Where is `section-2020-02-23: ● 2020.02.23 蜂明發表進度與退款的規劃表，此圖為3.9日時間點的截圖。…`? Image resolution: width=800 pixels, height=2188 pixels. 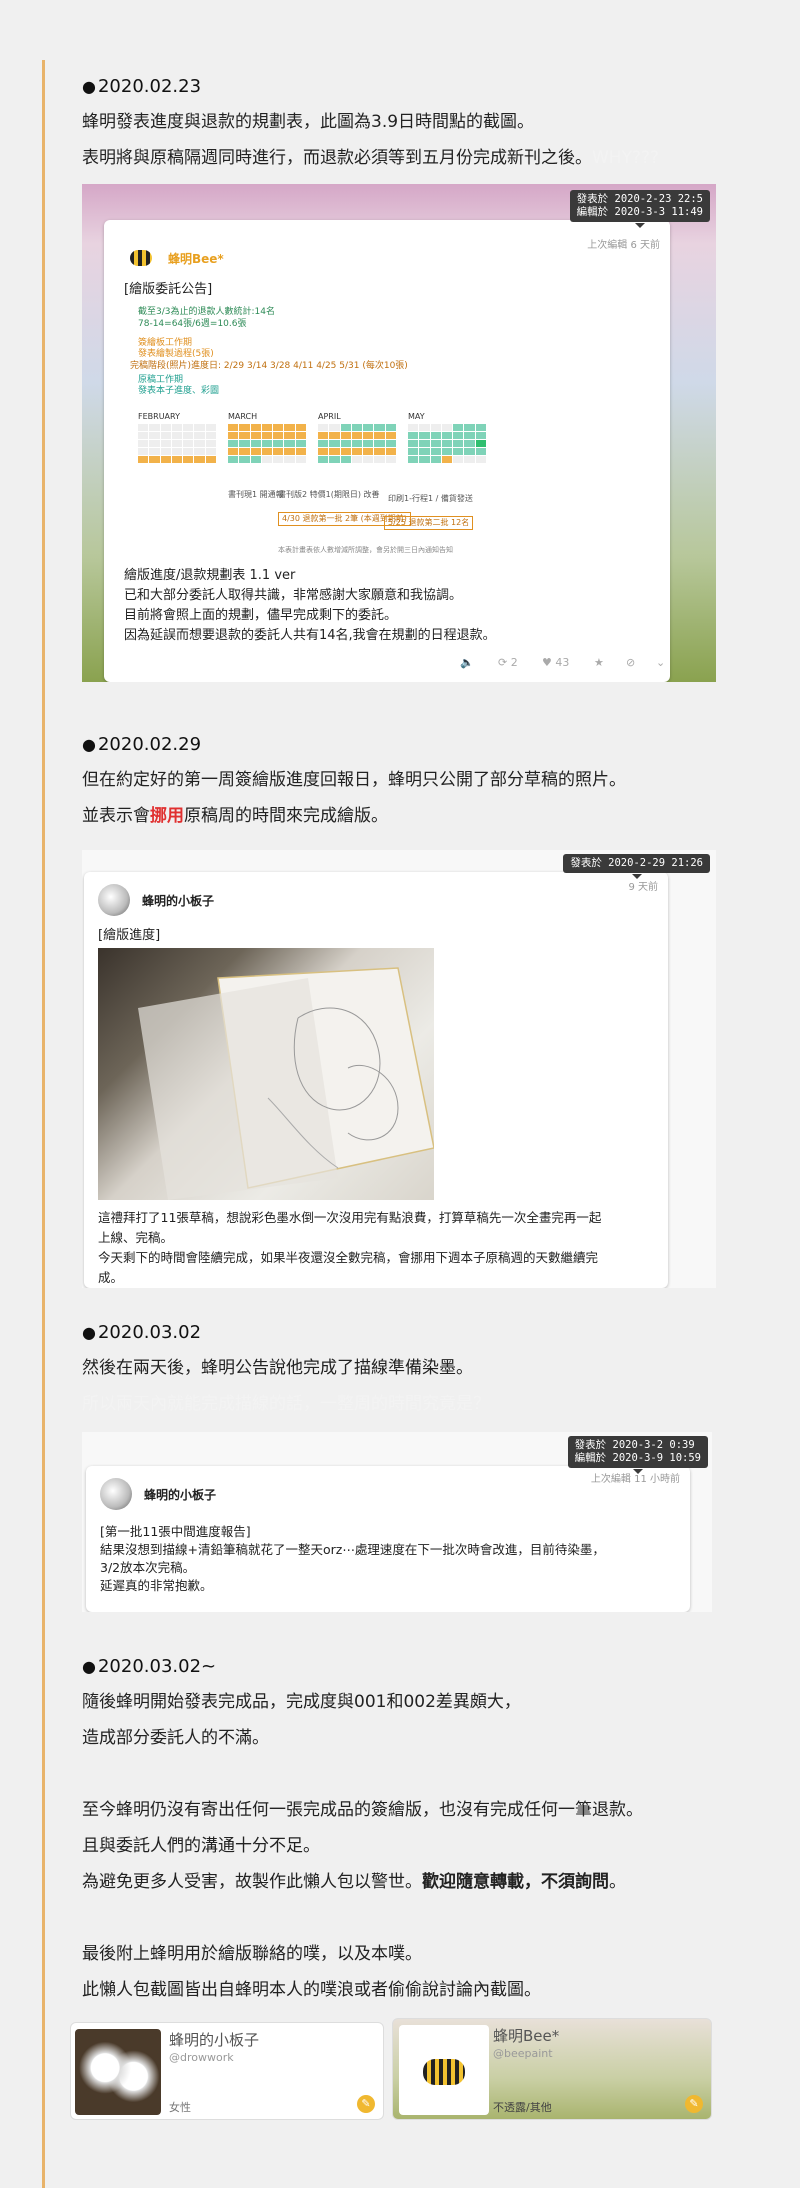
section-2020-02-23: ● 2020.02.23 蜂明發表進度與退款的規劃表，此圖為3.9日時間點的截圖。… is located at coordinates (422, 124).